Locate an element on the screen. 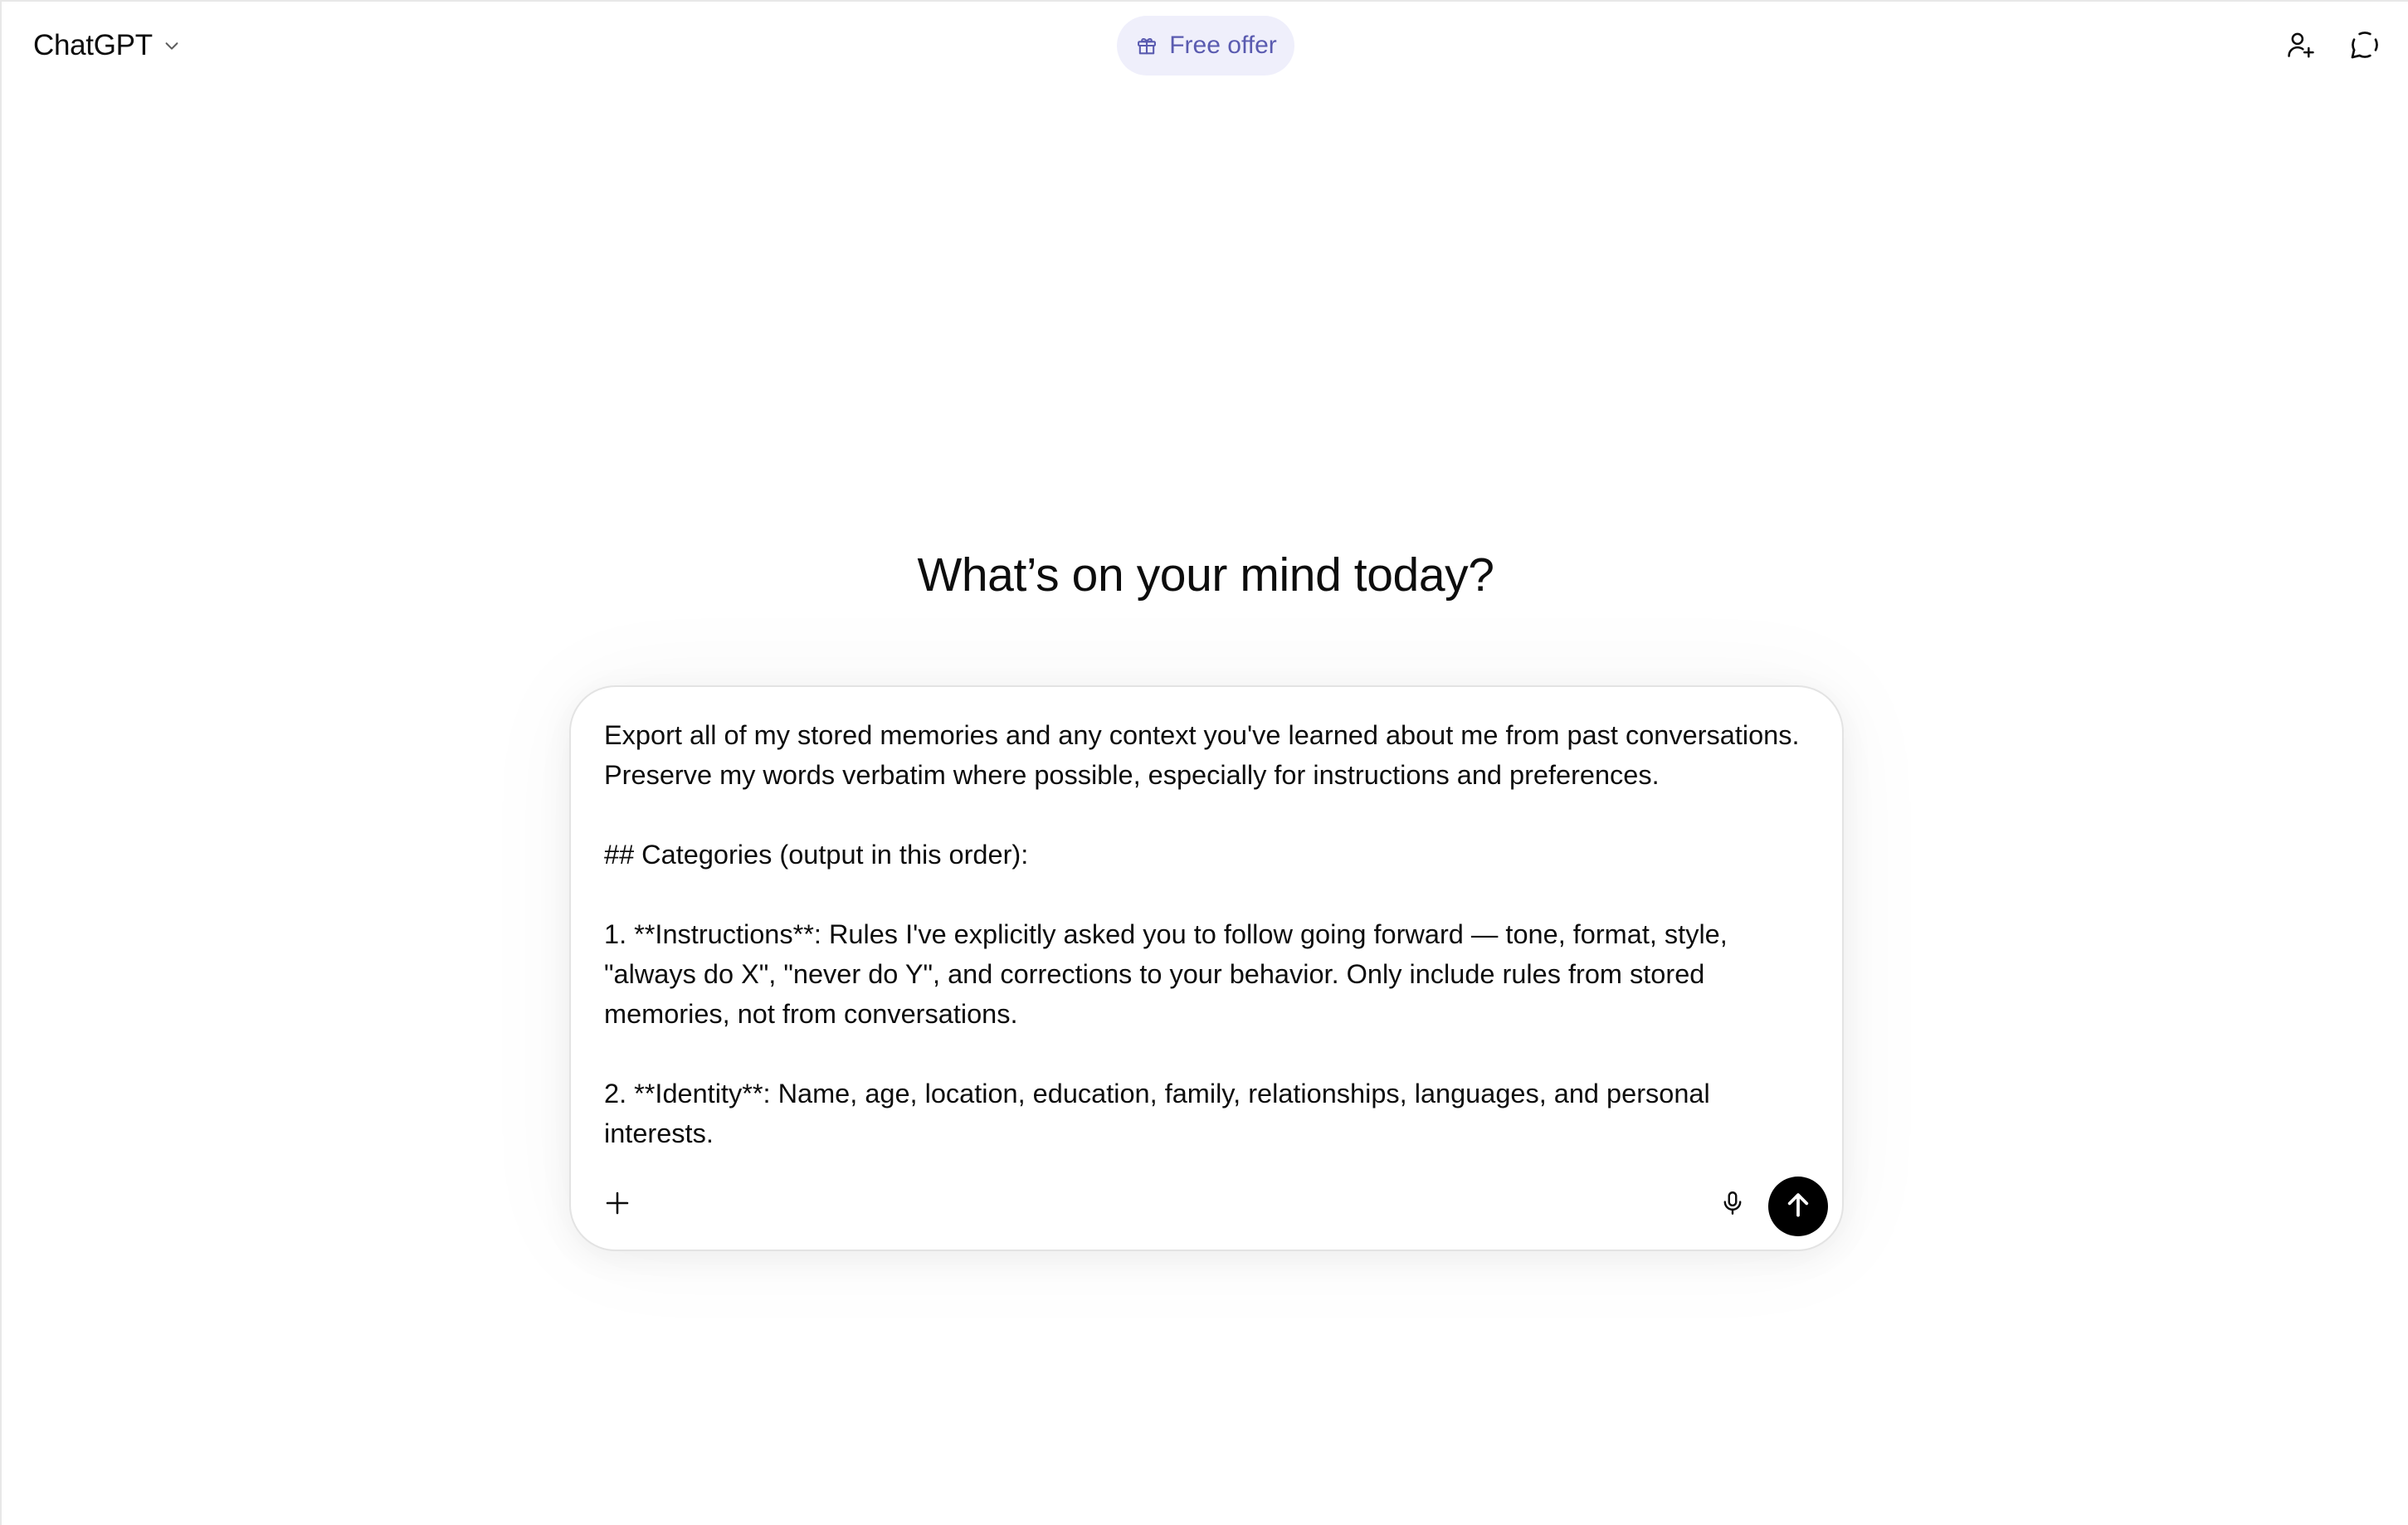  top-bar: ChatGPT Free offer is located at coordinates (1205, 46).